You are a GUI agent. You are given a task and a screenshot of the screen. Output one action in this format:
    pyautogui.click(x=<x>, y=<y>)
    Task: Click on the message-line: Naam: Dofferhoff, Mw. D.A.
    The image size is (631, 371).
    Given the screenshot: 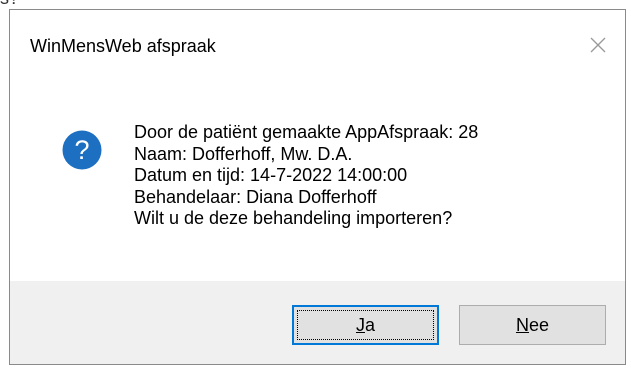 What is the action you would take?
    pyautogui.click(x=243, y=153)
    